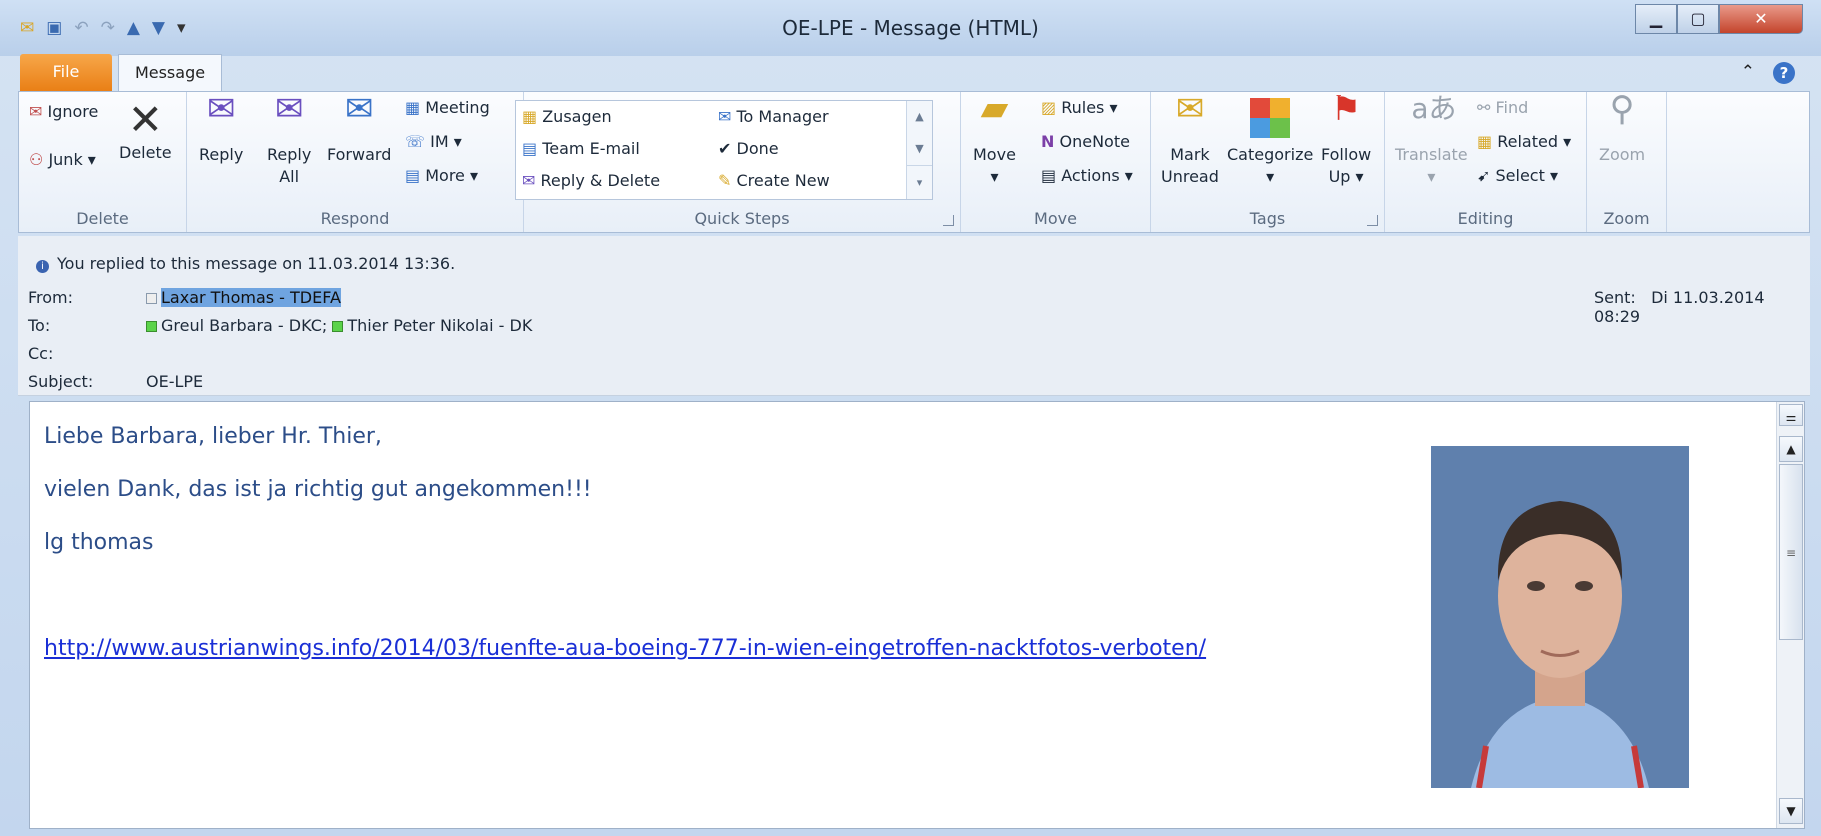  Describe the element at coordinates (1085, 141) in the screenshot. I see `onenote-button: N OneNote` at that location.